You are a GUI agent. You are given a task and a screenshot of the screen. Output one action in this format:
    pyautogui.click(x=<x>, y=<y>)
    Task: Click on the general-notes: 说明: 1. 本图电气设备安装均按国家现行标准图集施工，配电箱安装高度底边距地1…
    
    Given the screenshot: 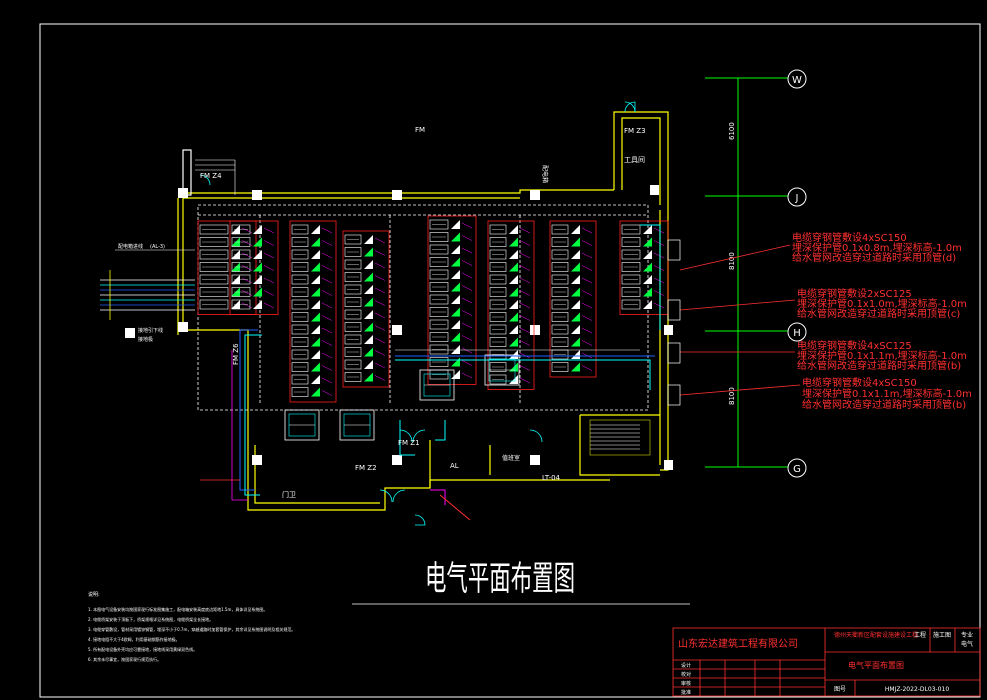 What is the action you would take?
    pyautogui.click(x=191, y=626)
    